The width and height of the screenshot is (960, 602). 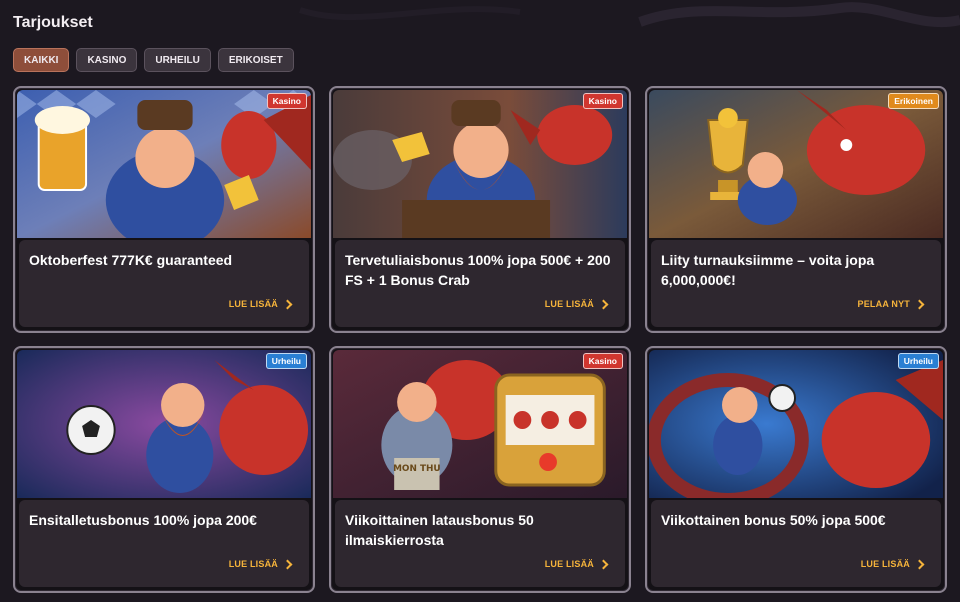 I want to click on page-title: Tarjoukset, so click(x=53, y=22).